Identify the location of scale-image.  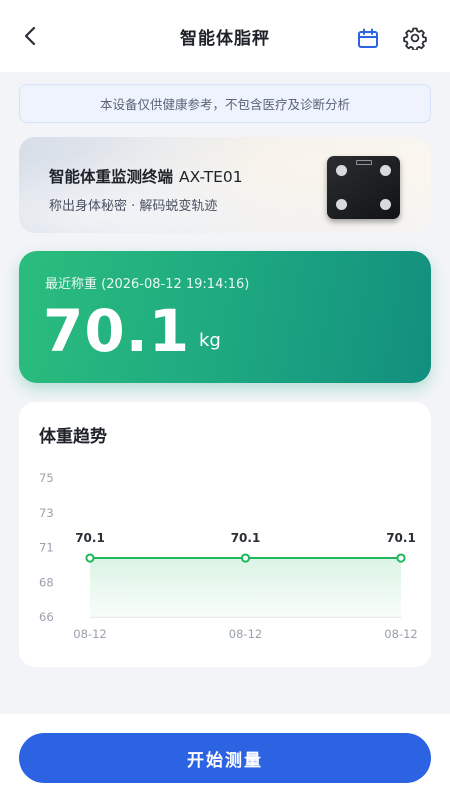
(363, 187).